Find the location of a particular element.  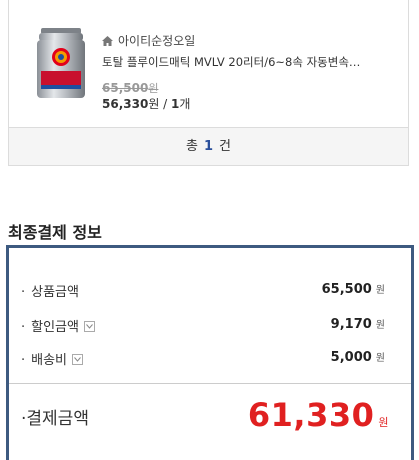

seller-name: 아이티순정오일 is located at coordinates (148, 40).